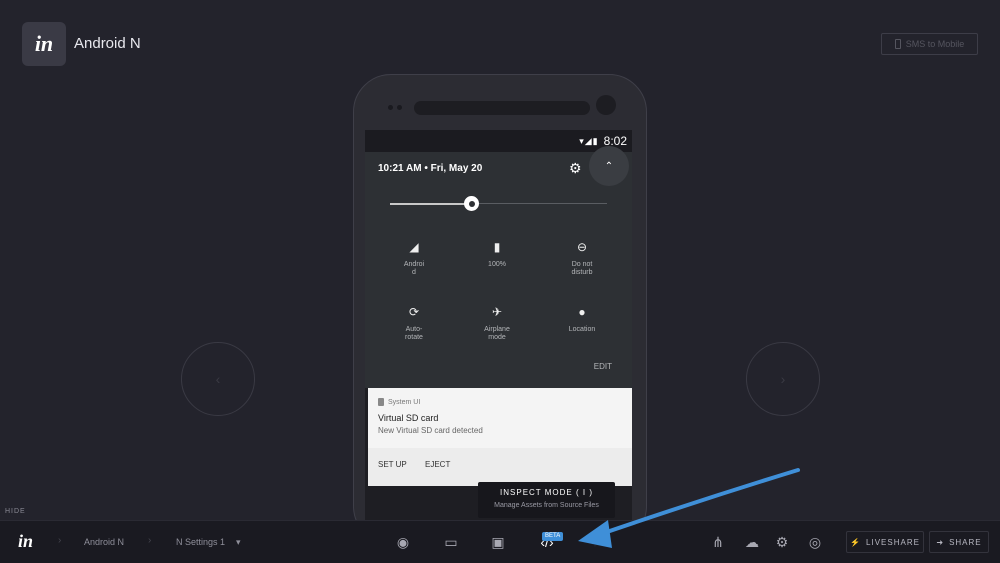 Image resolution: width=1000 pixels, height=563 pixels. What do you see at coordinates (430, 430) in the screenshot?
I see `notification-body: New Virtual SD card detected` at bounding box center [430, 430].